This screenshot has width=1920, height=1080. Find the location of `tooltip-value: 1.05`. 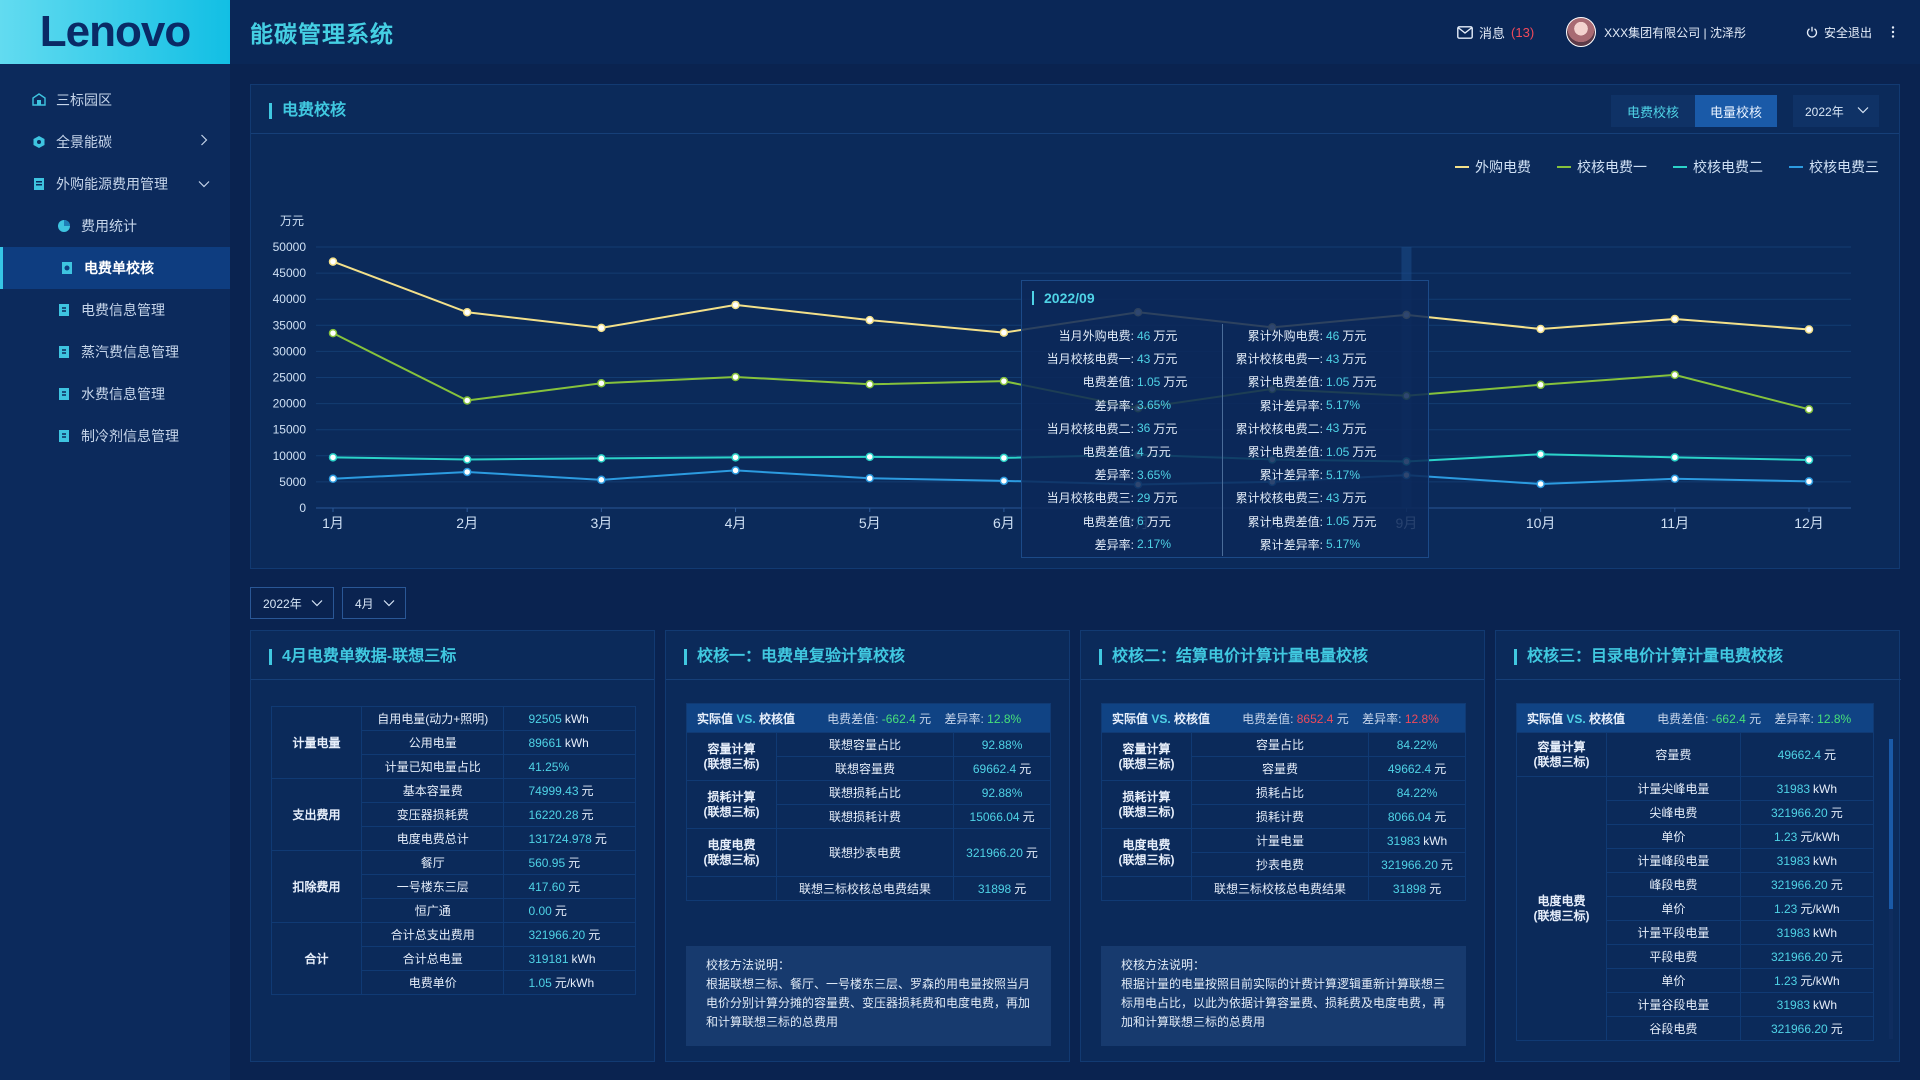

tooltip-value: 1.05 is located at coordinates (1338, 521).